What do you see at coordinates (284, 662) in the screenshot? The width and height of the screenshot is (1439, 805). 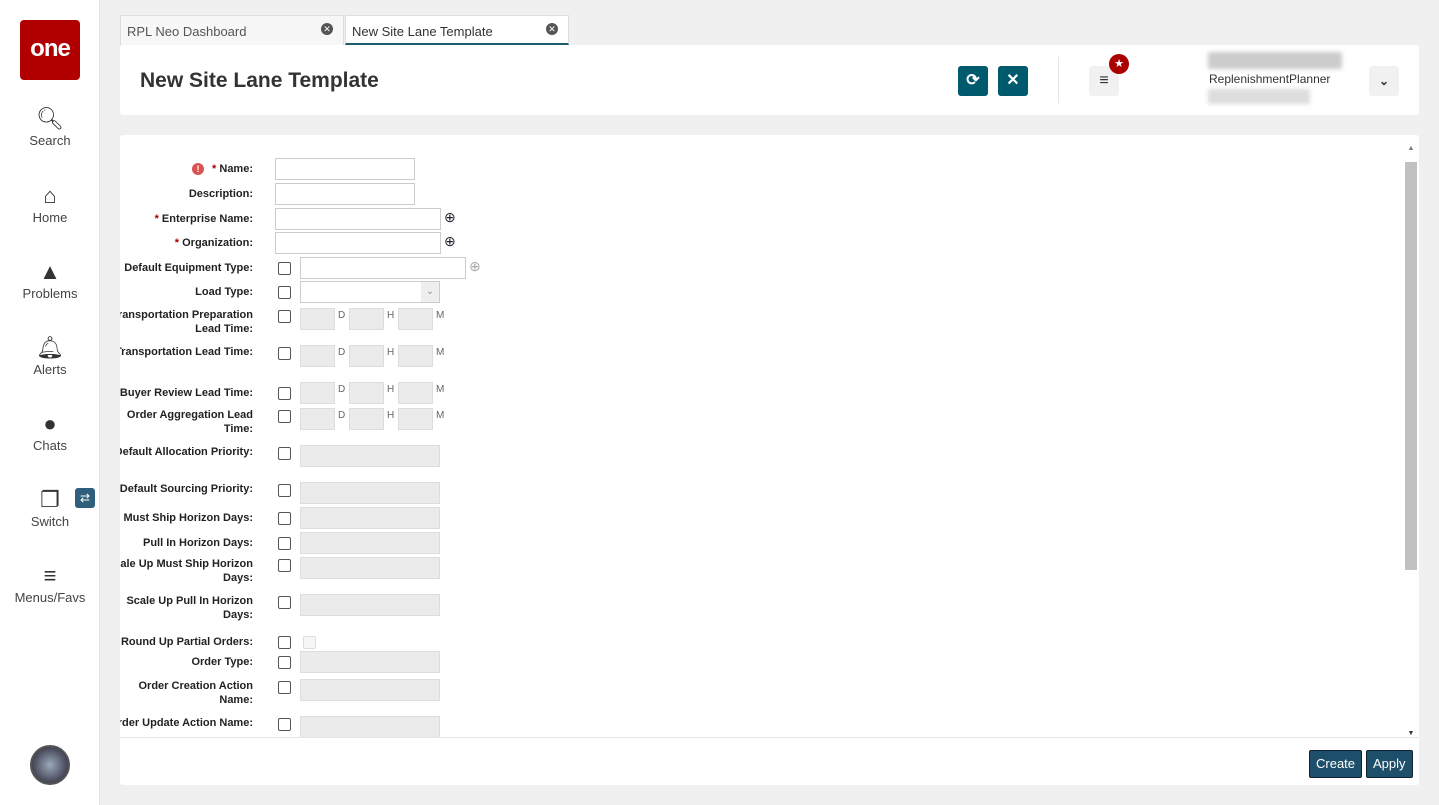 I see `order-type-checkbox` at bounding box center [284, 662].